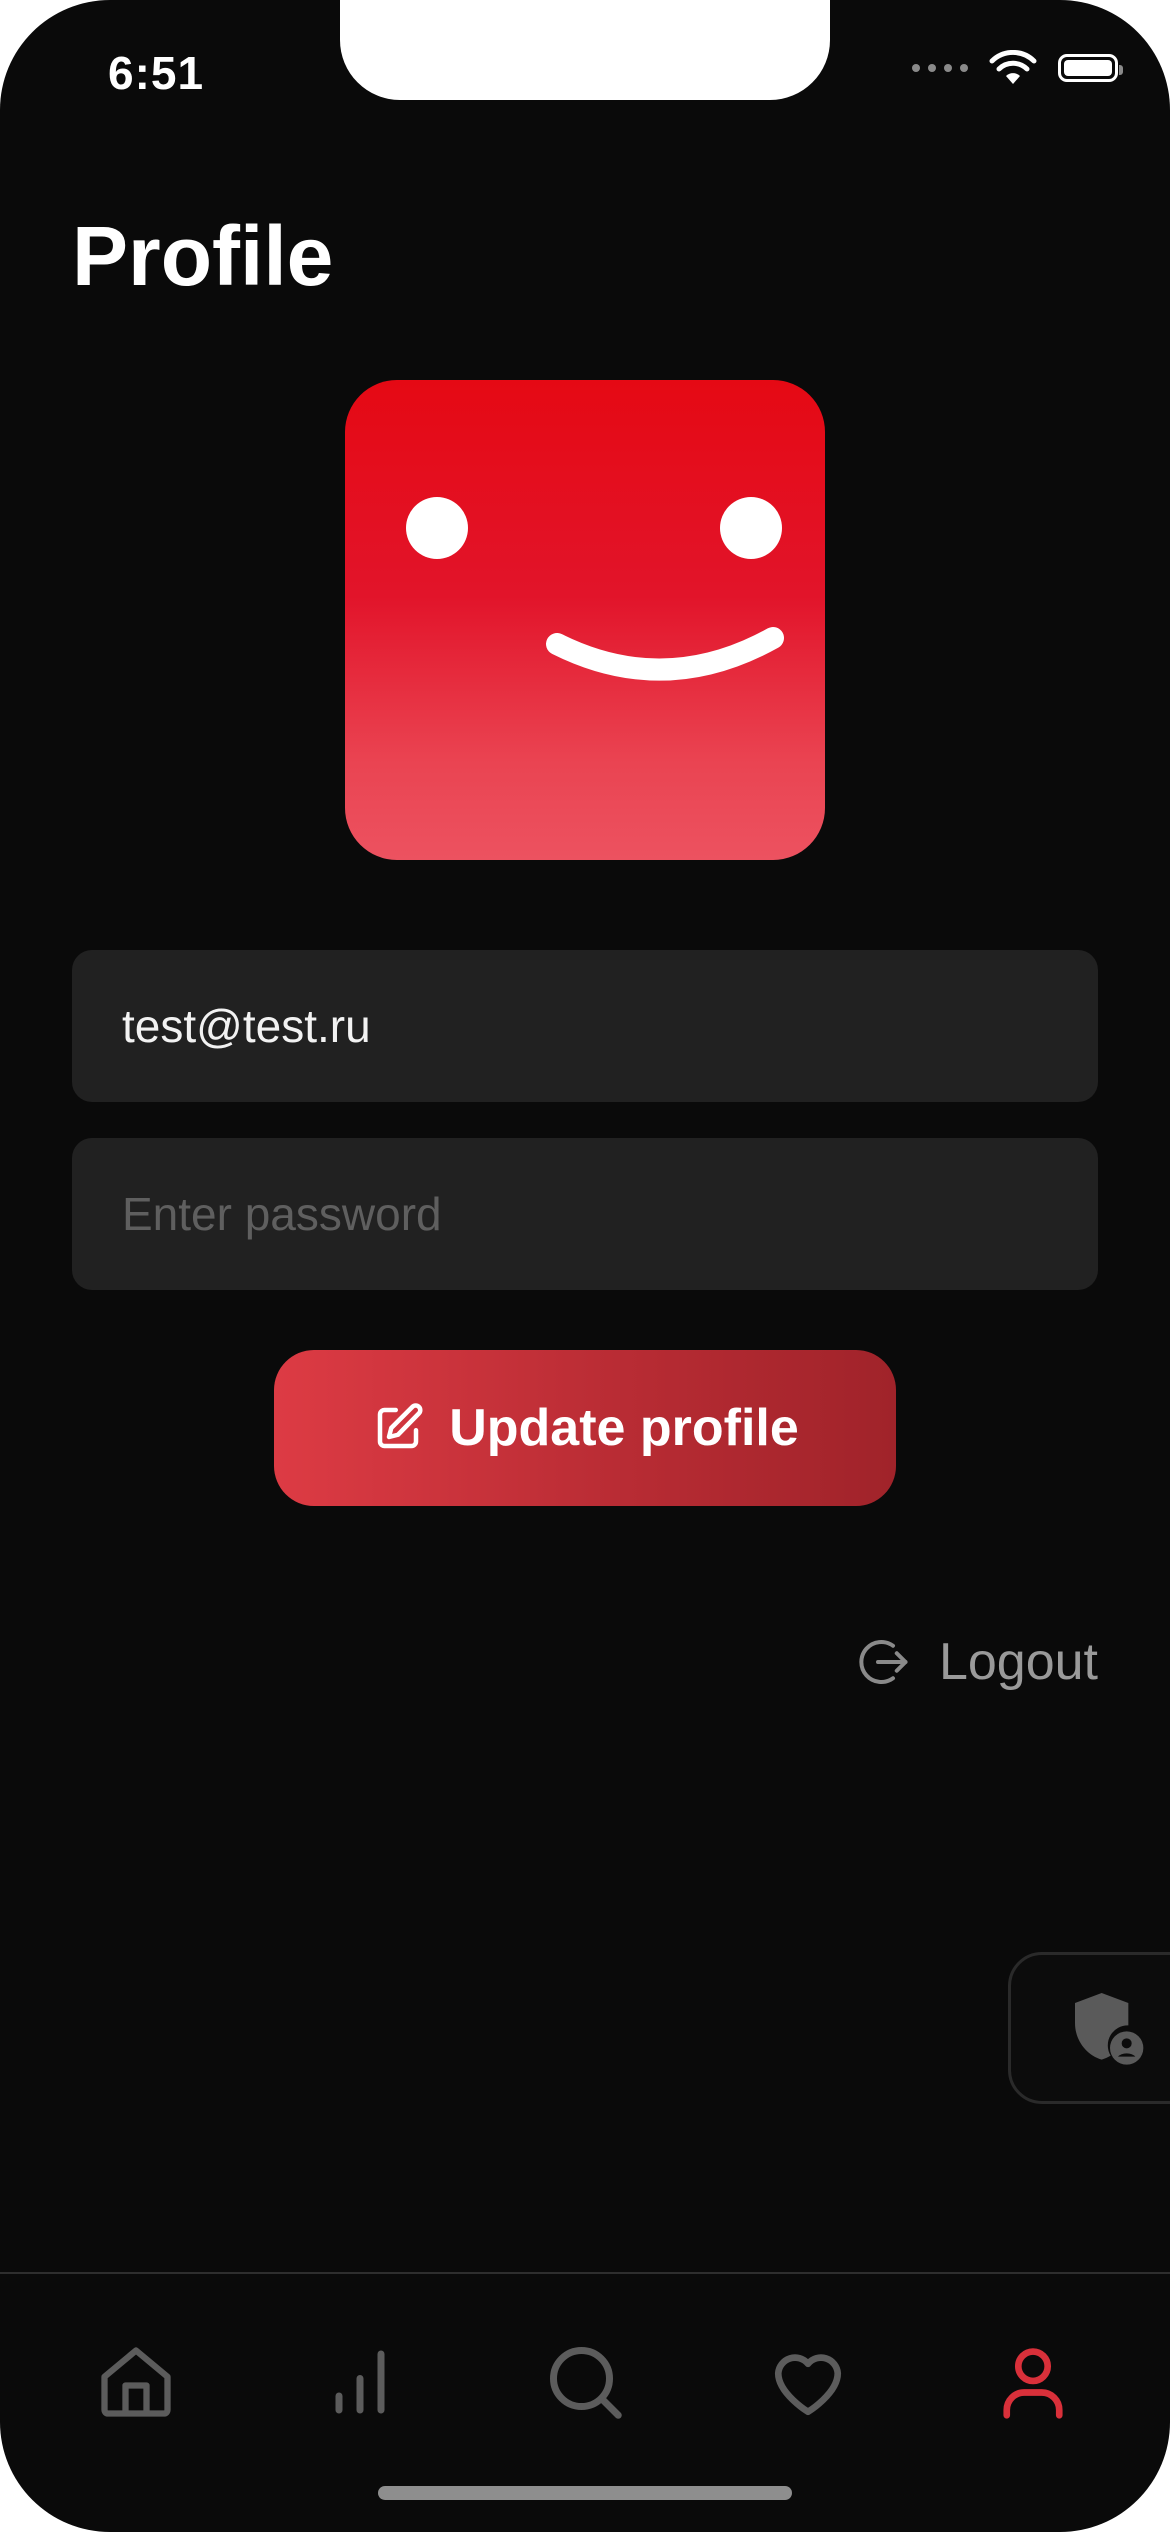  I want to click on device-notch, so click(585, 50).